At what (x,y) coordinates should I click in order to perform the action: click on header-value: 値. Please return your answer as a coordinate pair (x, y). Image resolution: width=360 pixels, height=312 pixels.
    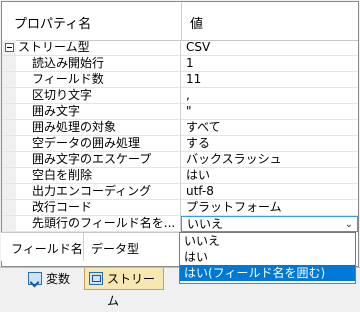
    Looking at the image, I should click on (197, 24).